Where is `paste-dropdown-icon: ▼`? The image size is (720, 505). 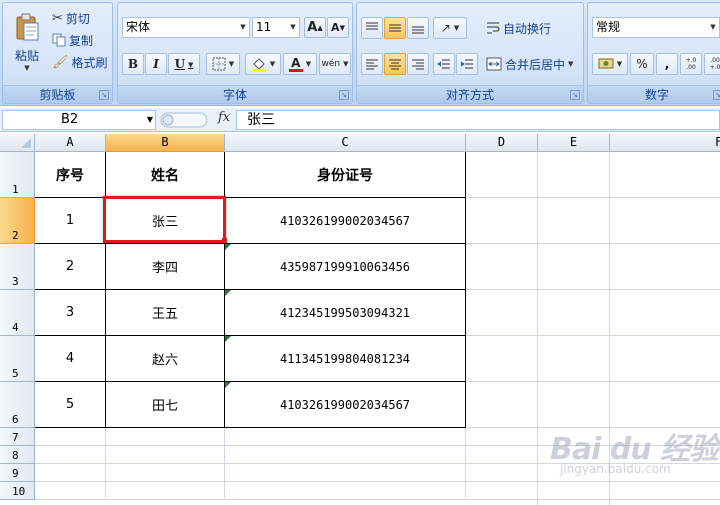 paste-dropdown-icon: ▼ is located at coordinates (27, 67).